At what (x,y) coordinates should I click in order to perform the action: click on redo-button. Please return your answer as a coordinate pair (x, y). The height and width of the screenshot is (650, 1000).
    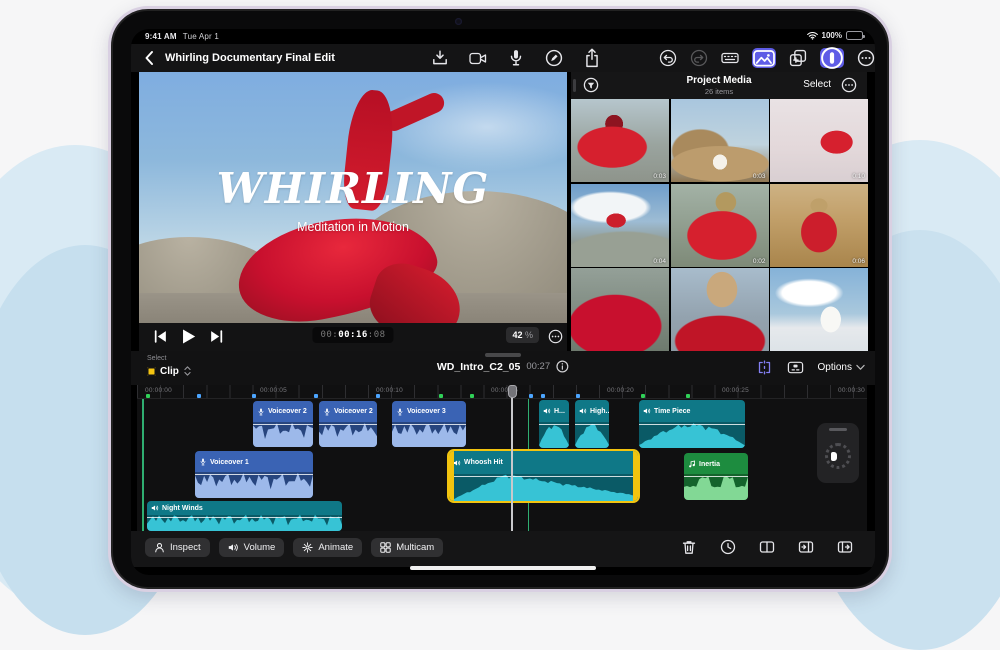
    Looking at the image, I should click on (699, 58).